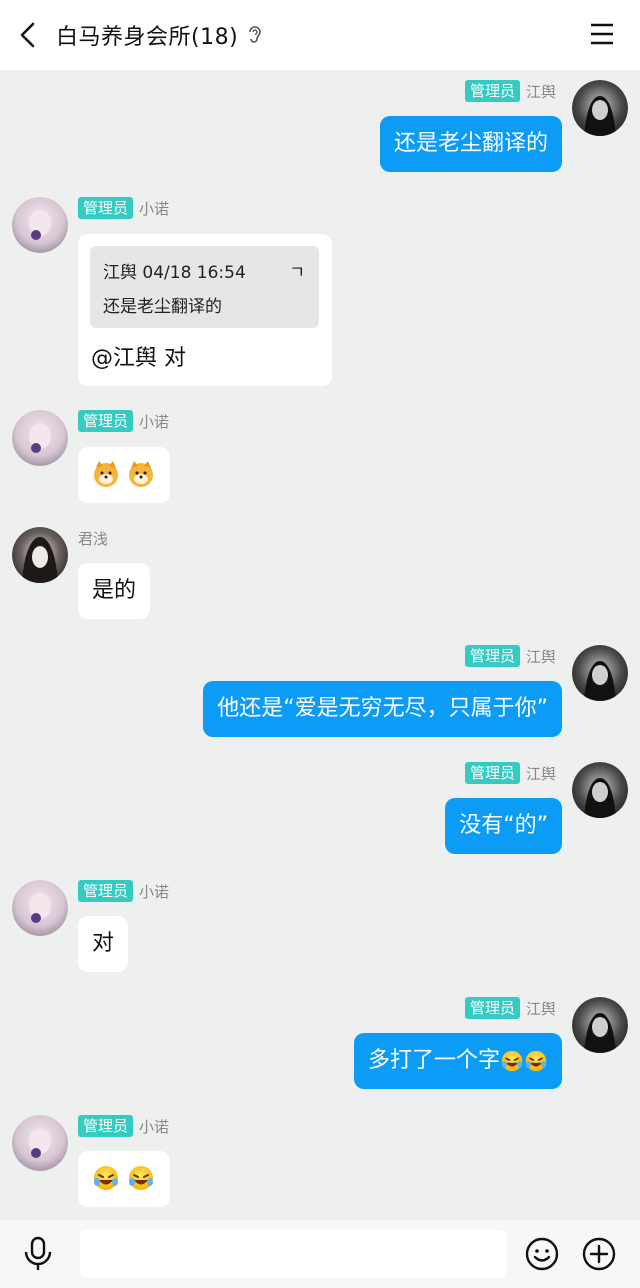 The width and height of the screenshot is (640, 1288). I want to click on message-bubble: 是的, so click(114, 591).